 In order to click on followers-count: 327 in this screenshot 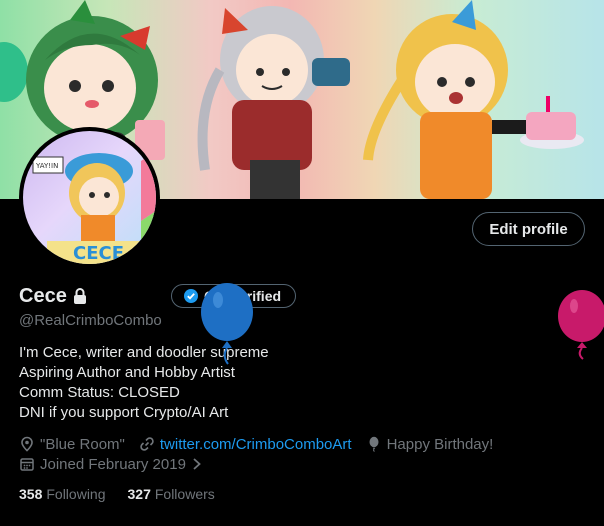, I will do `click(139, 494)`.